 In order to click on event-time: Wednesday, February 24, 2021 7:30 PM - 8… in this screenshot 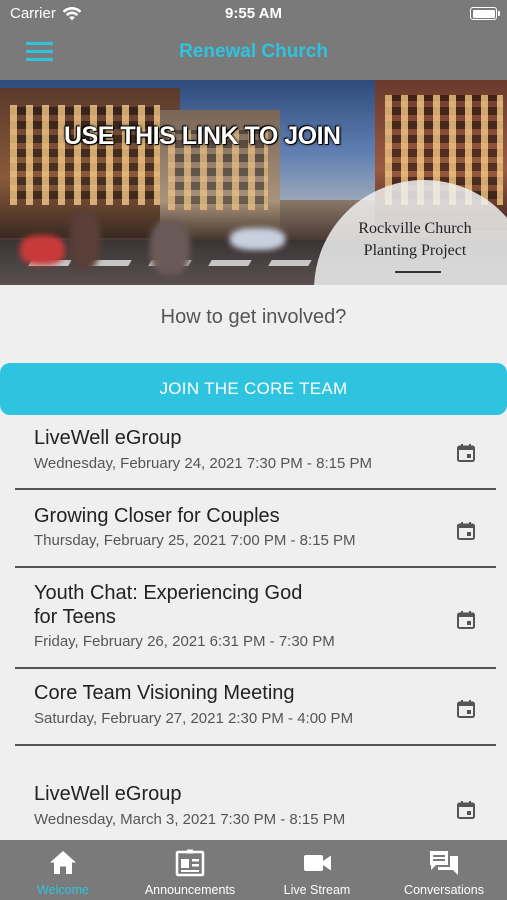, I will do `click(203, 463)`.